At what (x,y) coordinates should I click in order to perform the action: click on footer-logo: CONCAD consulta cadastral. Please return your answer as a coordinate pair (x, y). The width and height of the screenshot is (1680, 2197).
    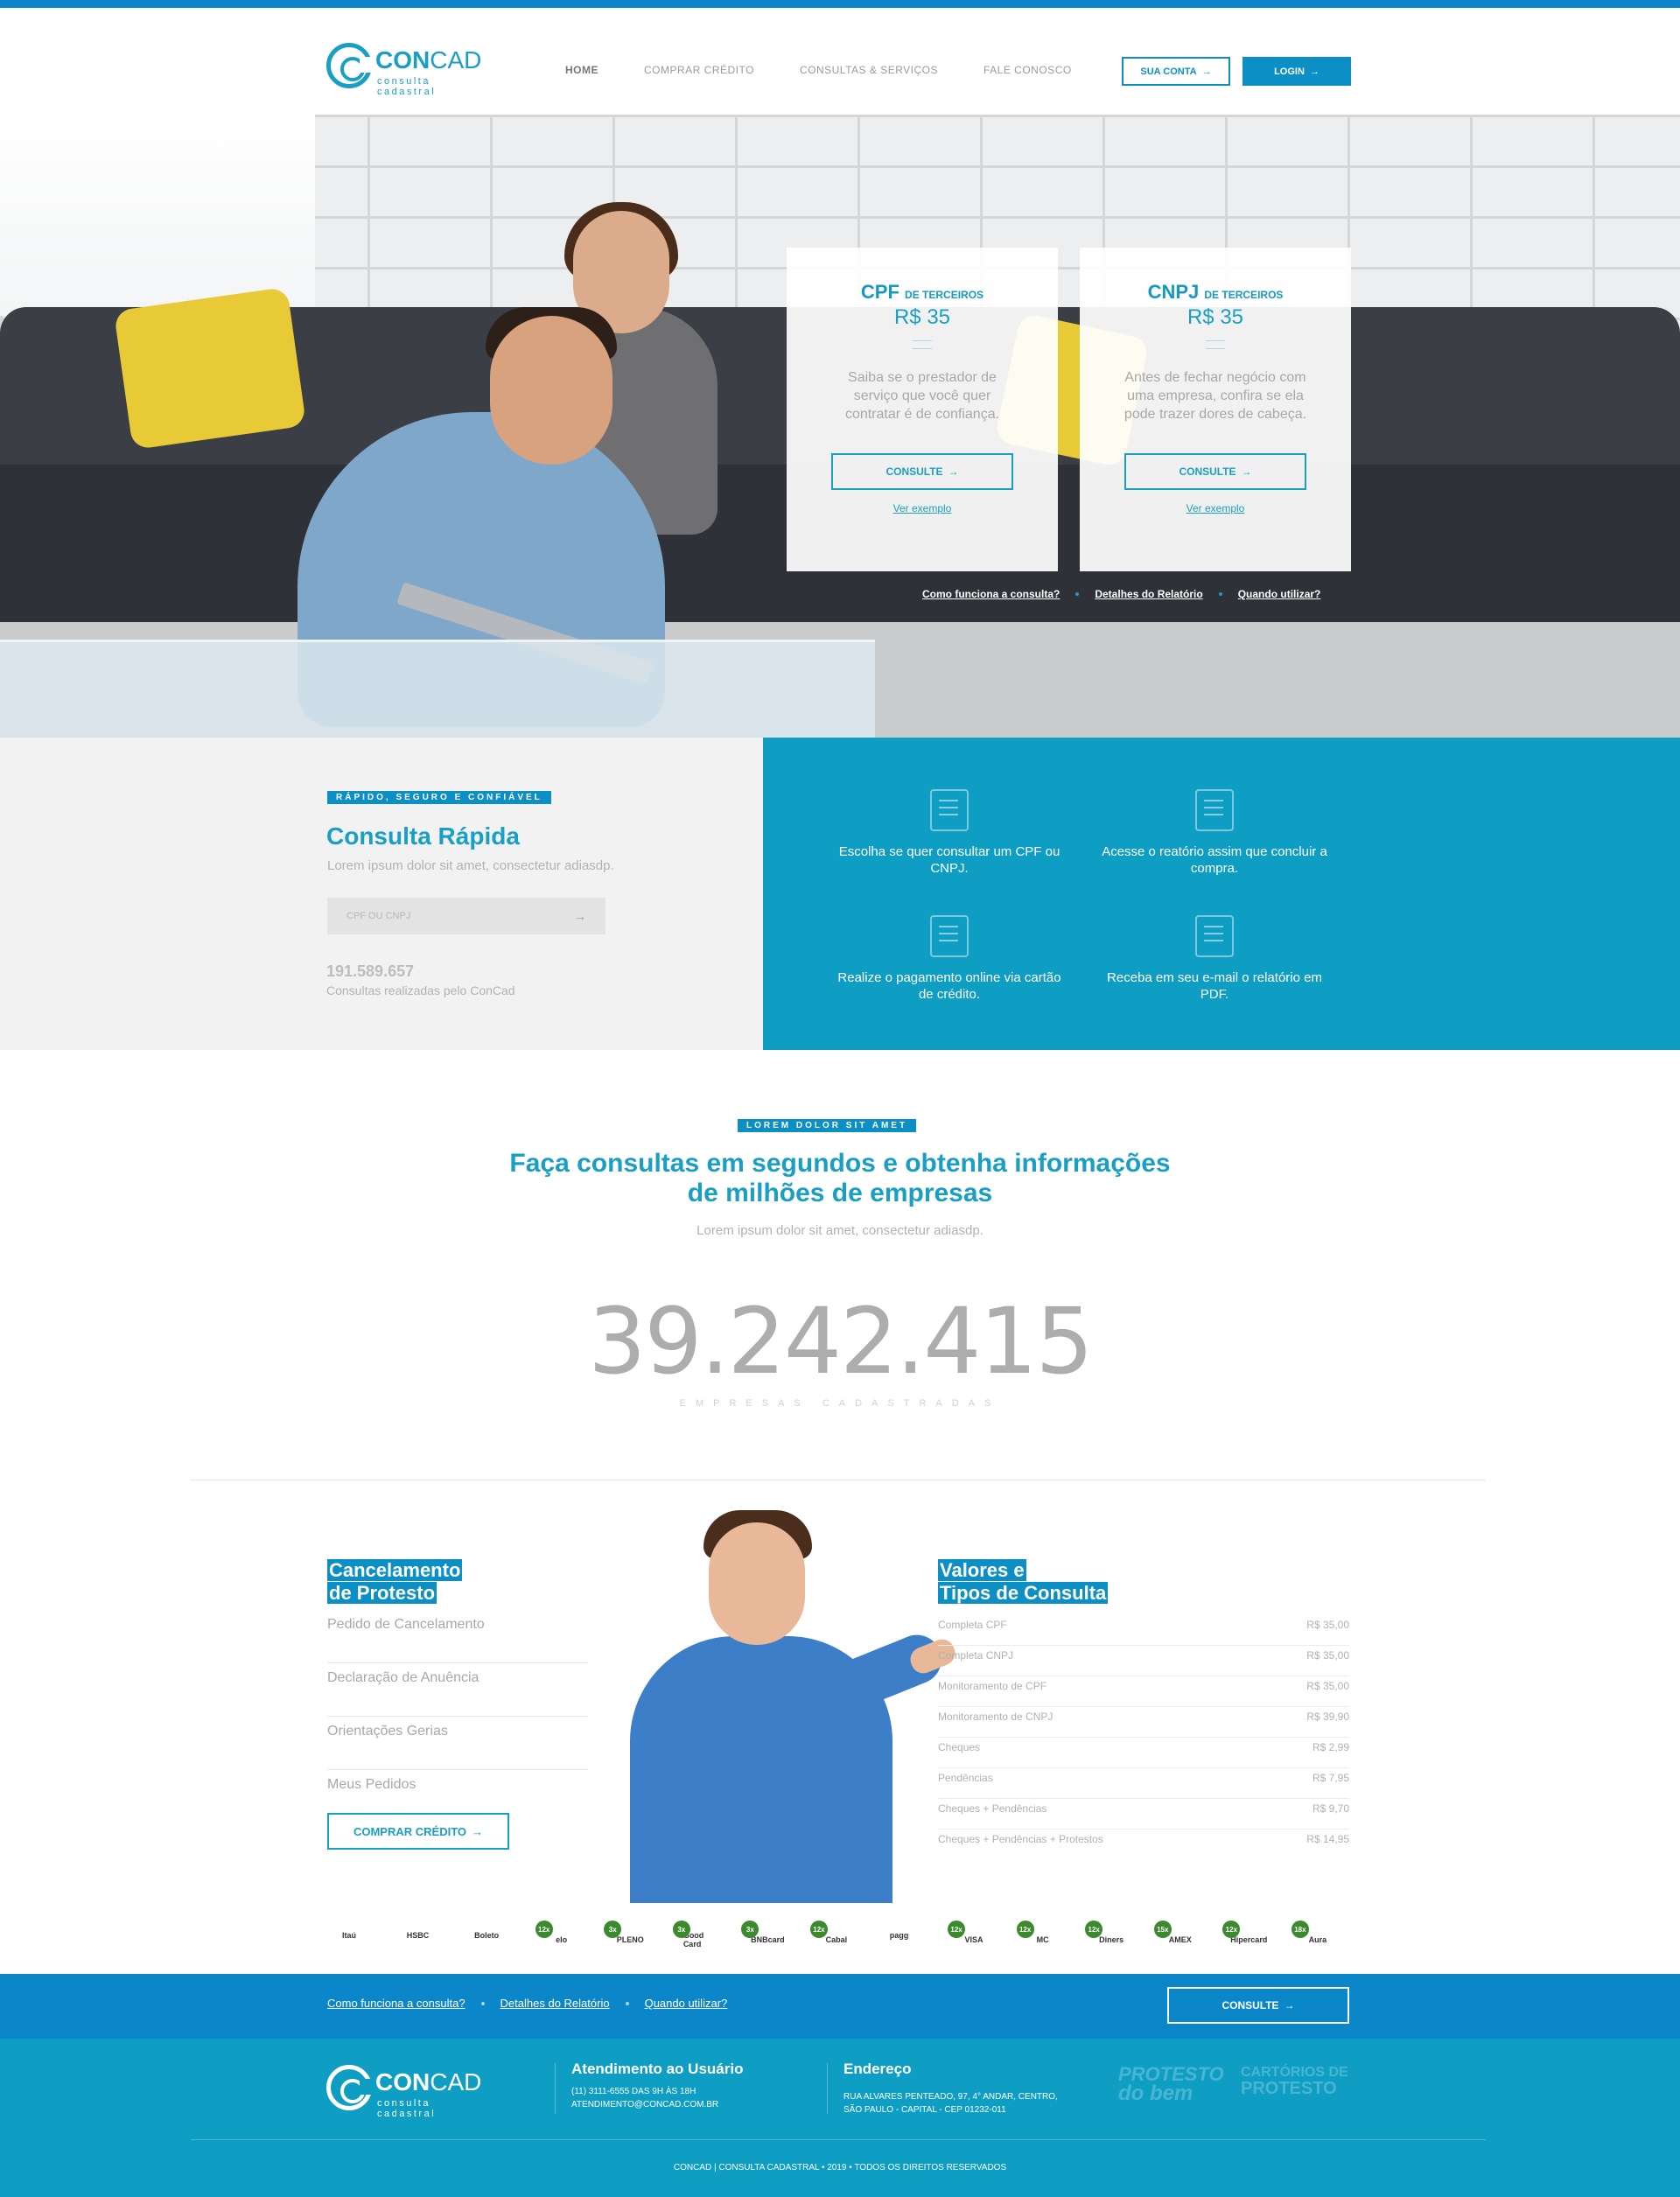
    Looking at the image, I should click on (405, 2091).